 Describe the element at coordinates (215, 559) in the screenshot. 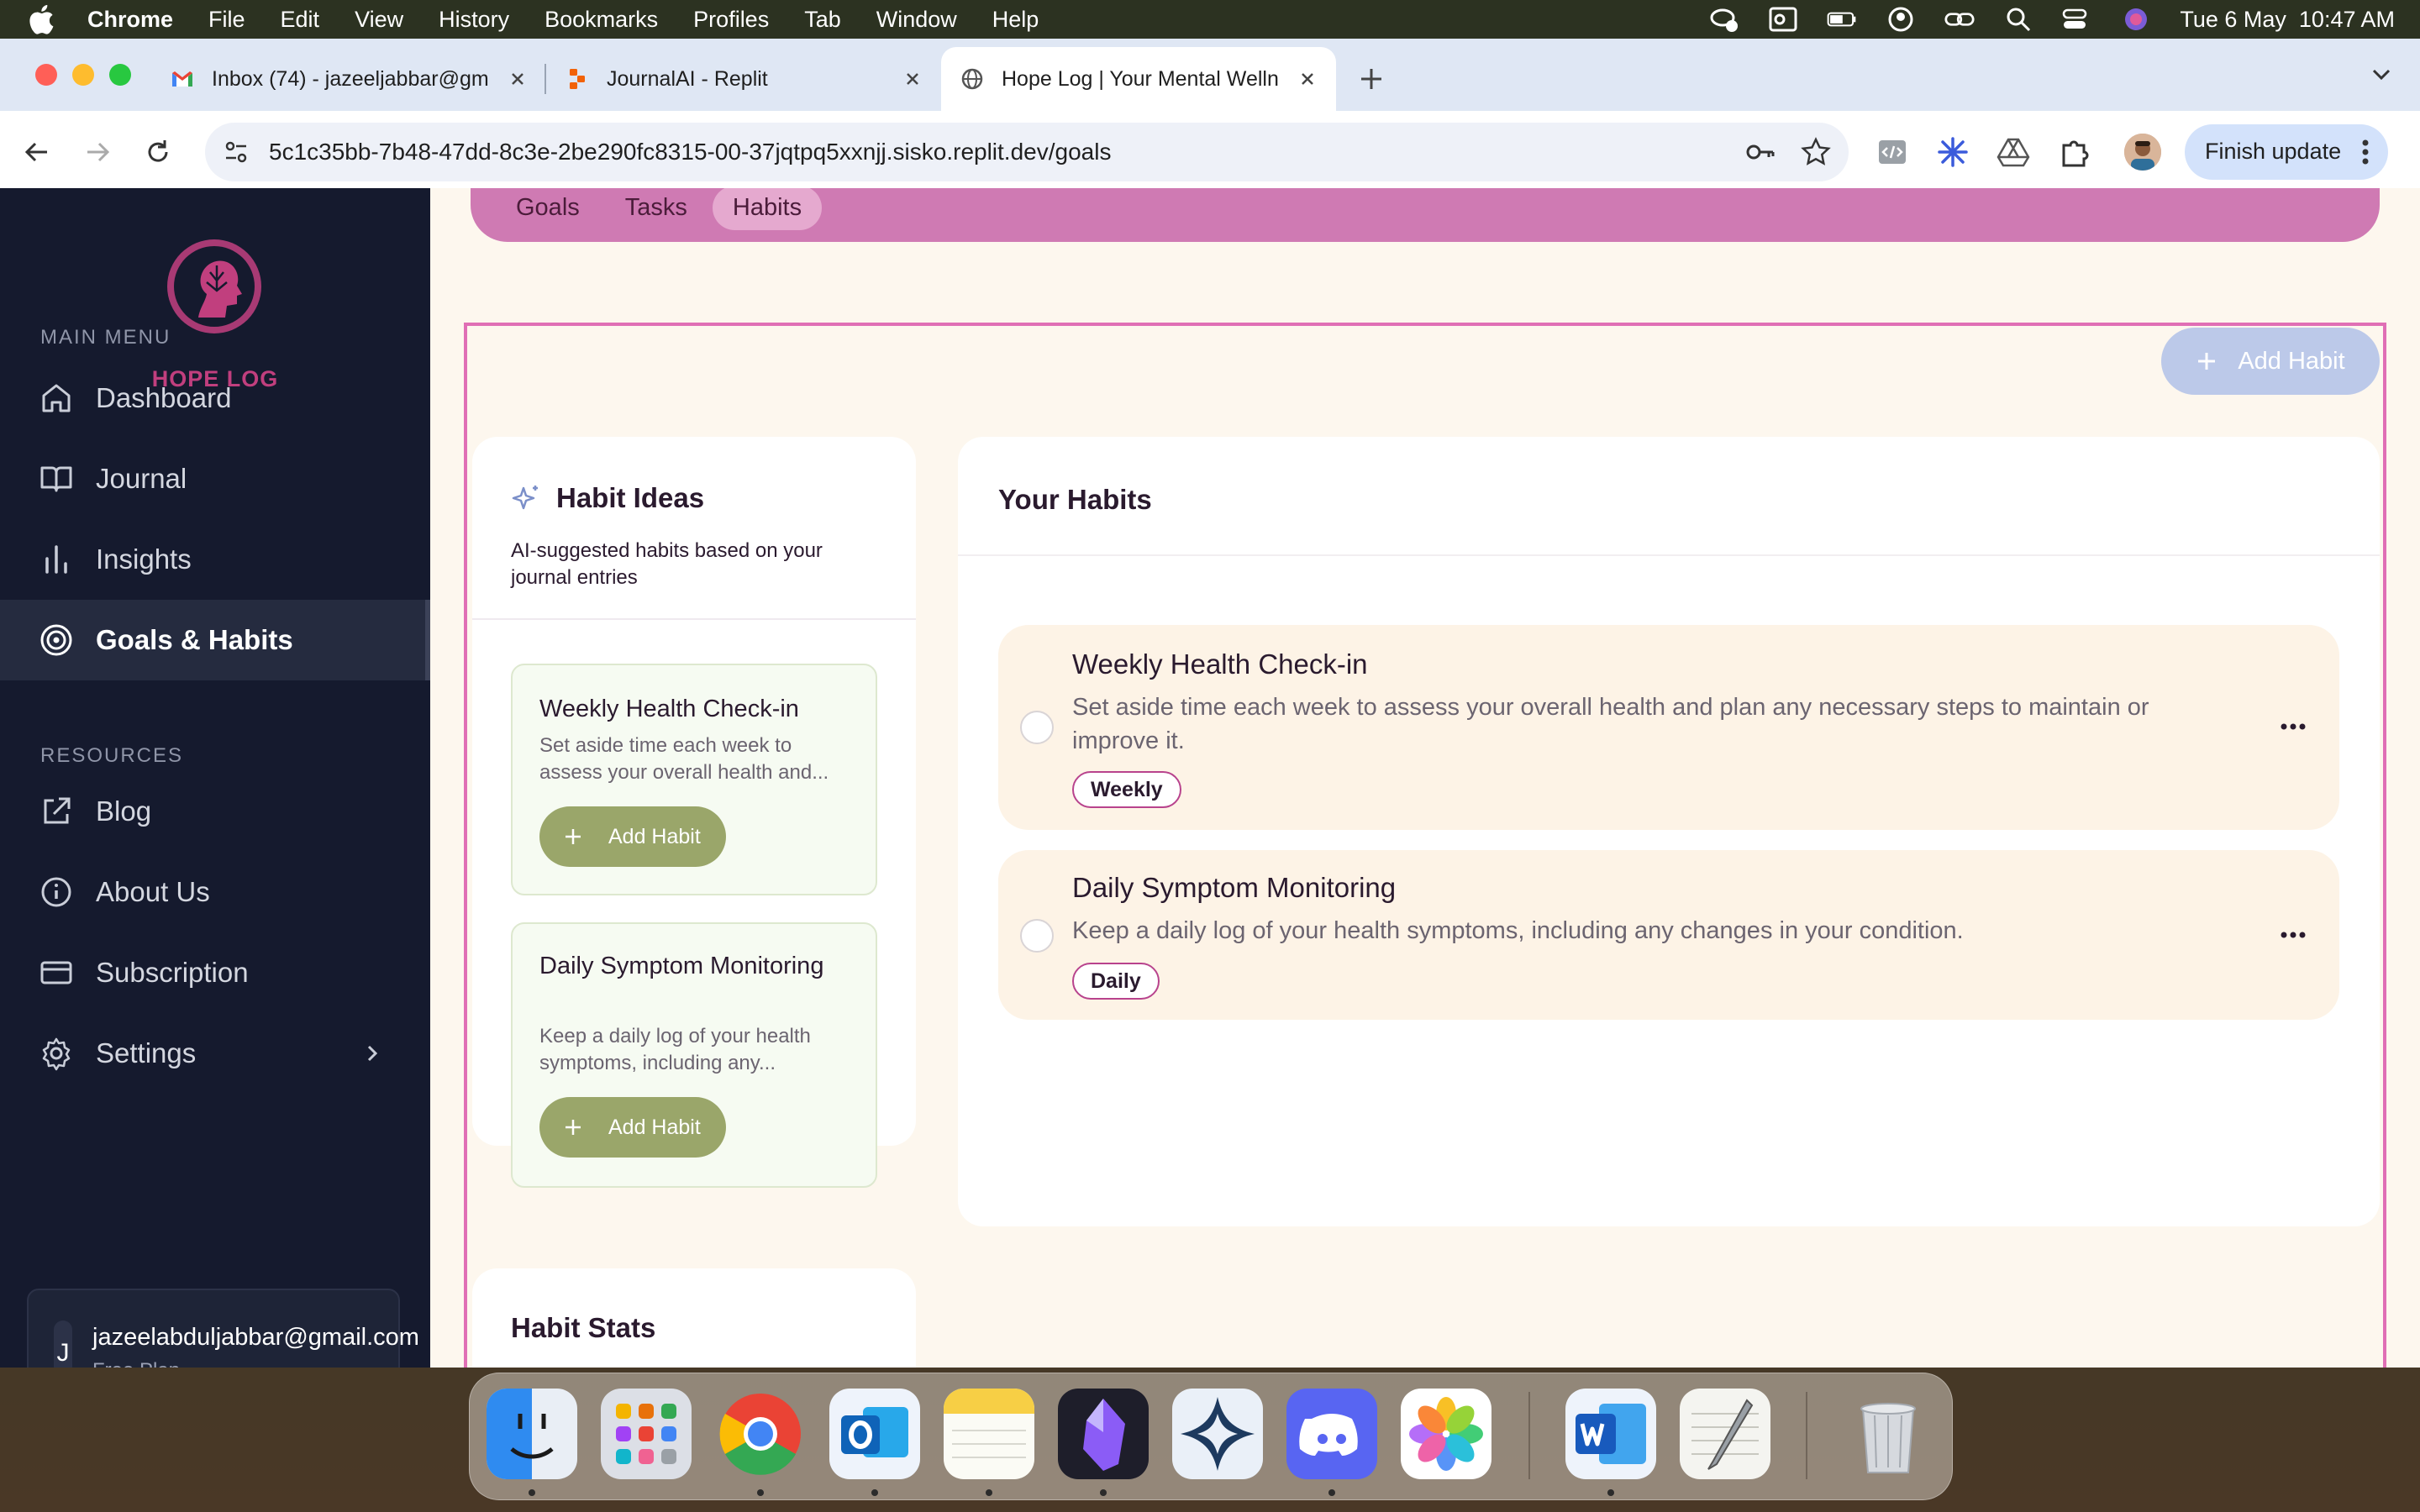

I see `sidebar-item-insights: Insights` at that location.